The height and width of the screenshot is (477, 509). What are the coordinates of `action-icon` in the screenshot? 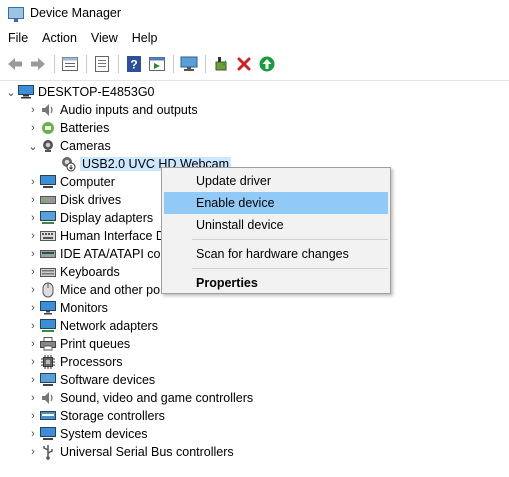 It's located at (157, 64).